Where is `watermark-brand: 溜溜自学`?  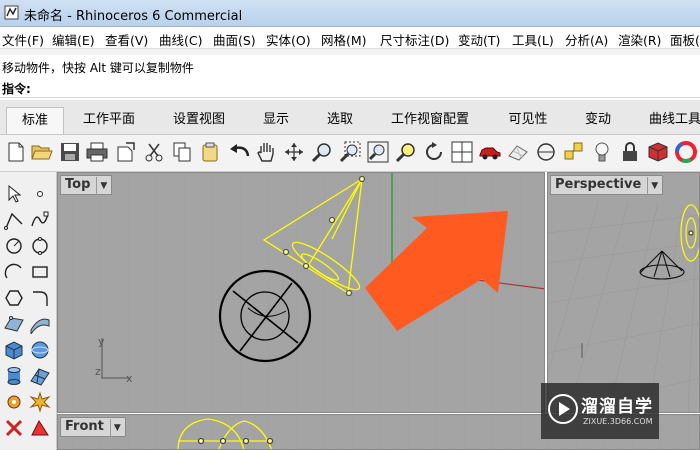
watermark-brand: 溜溜自学 is located at coordinates (617, 407).